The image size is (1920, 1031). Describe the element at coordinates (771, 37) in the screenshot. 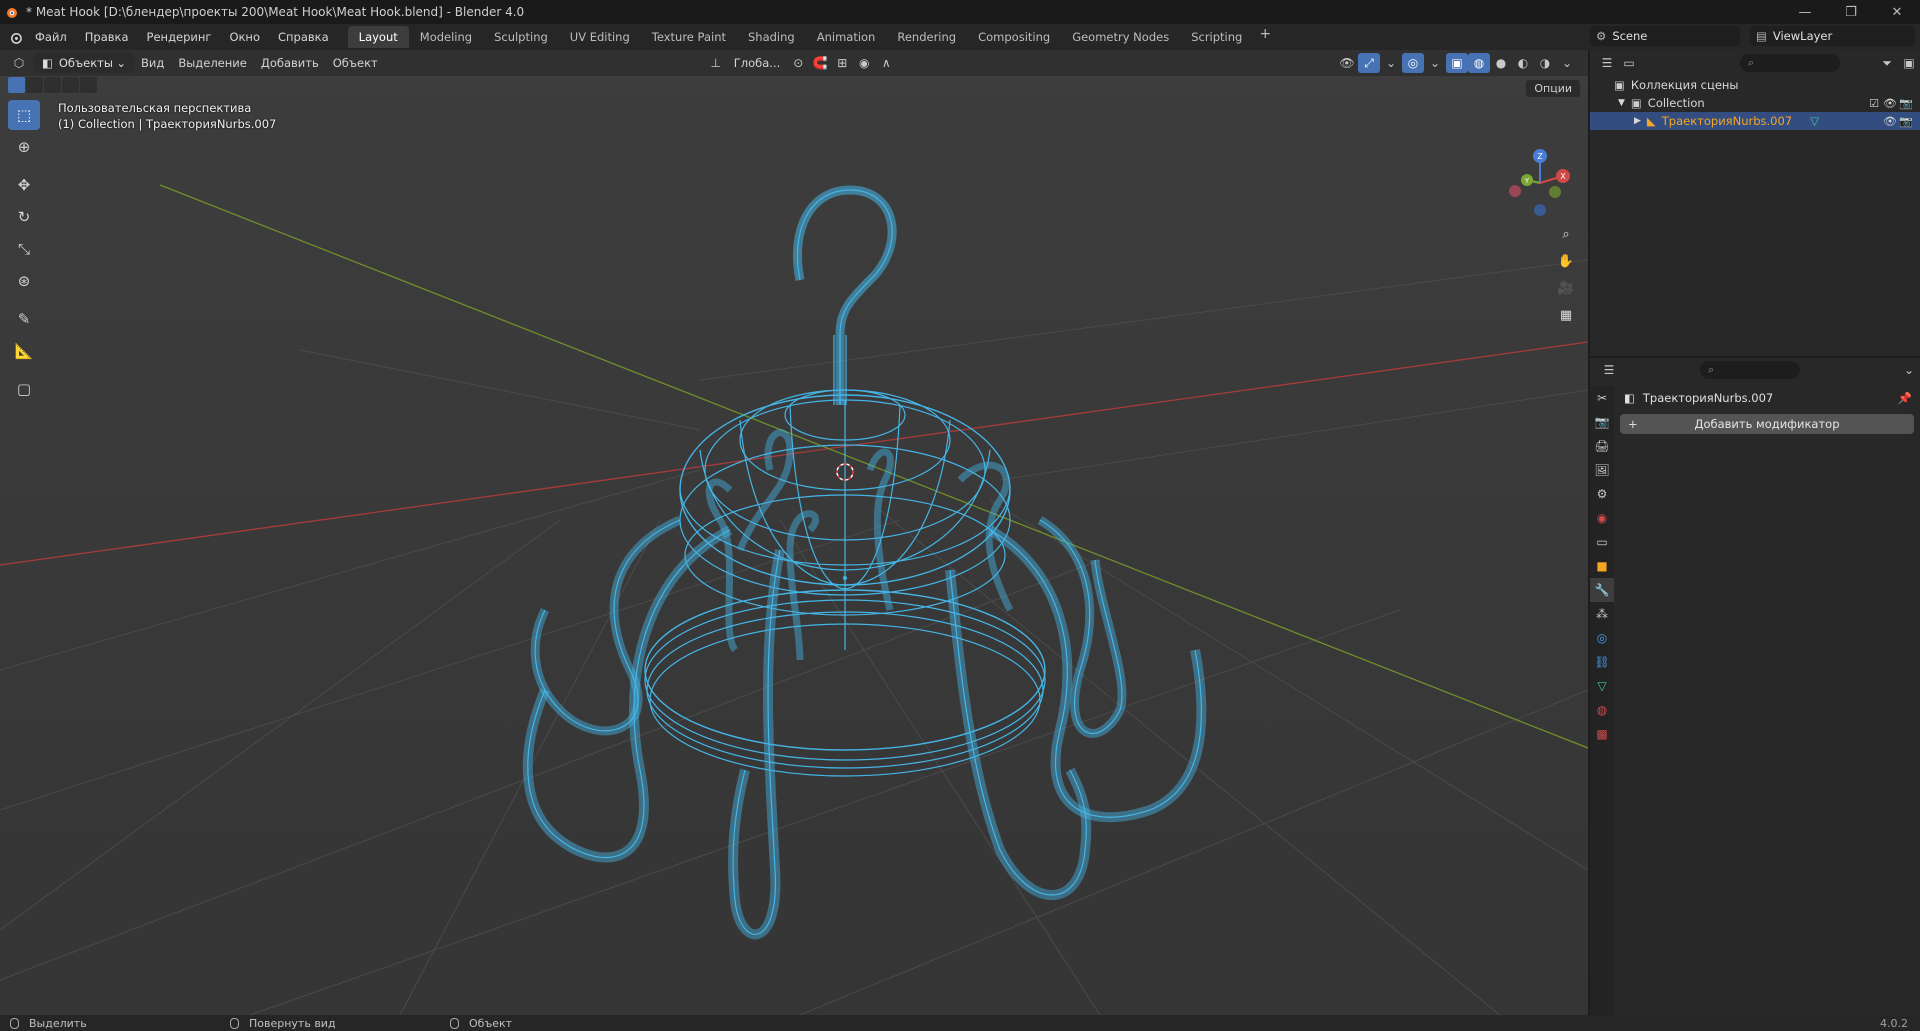

I see `tab-shading: Shading` at that location.